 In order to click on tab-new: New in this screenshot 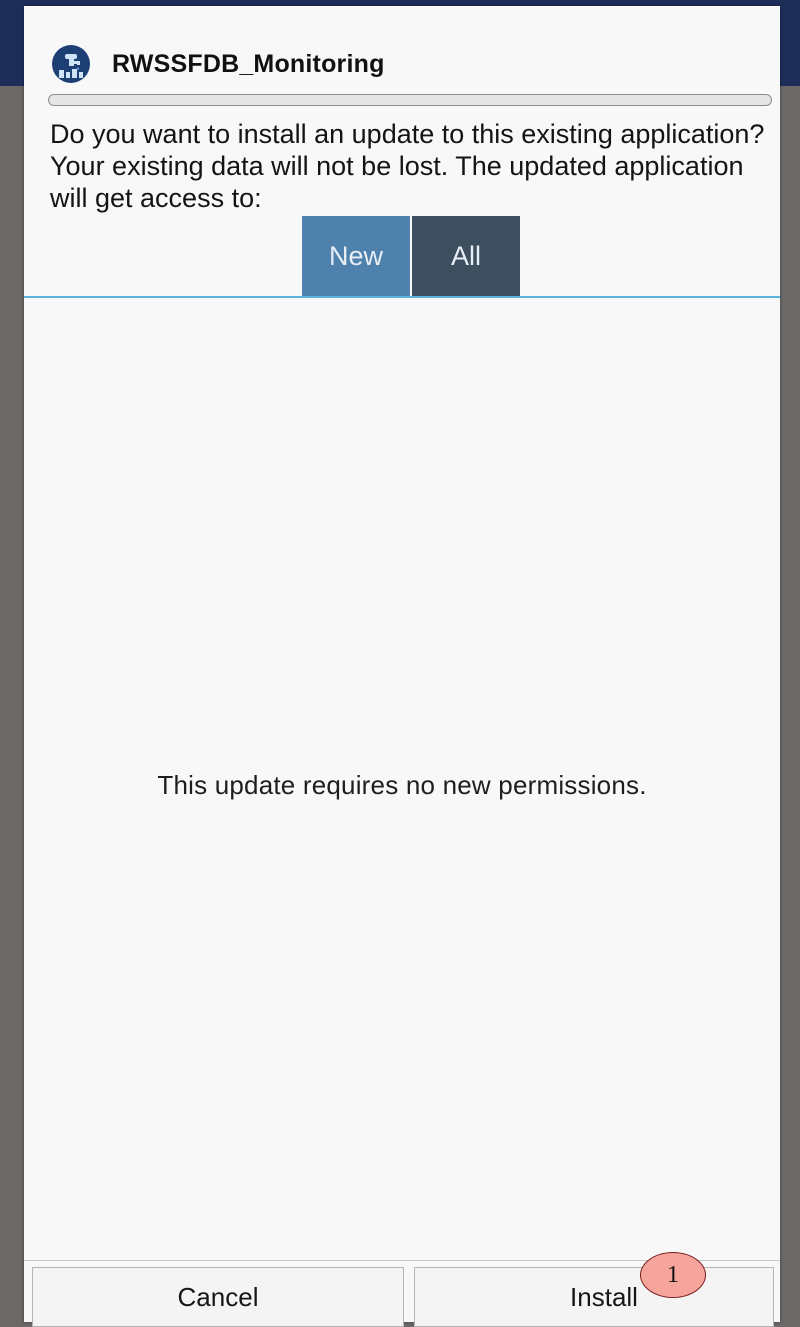, I will do `click(356, 256)`.